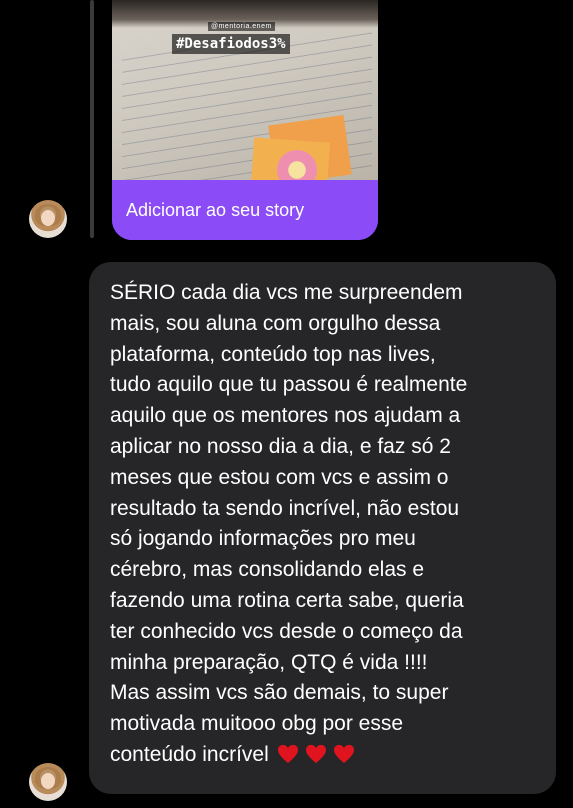 This screenshot has width=573, height=808. What do you see at coordinates (263, 539) in the screenshot?
I see `message-line: só jogando informações pro meu` at bounding box center [263, 539].